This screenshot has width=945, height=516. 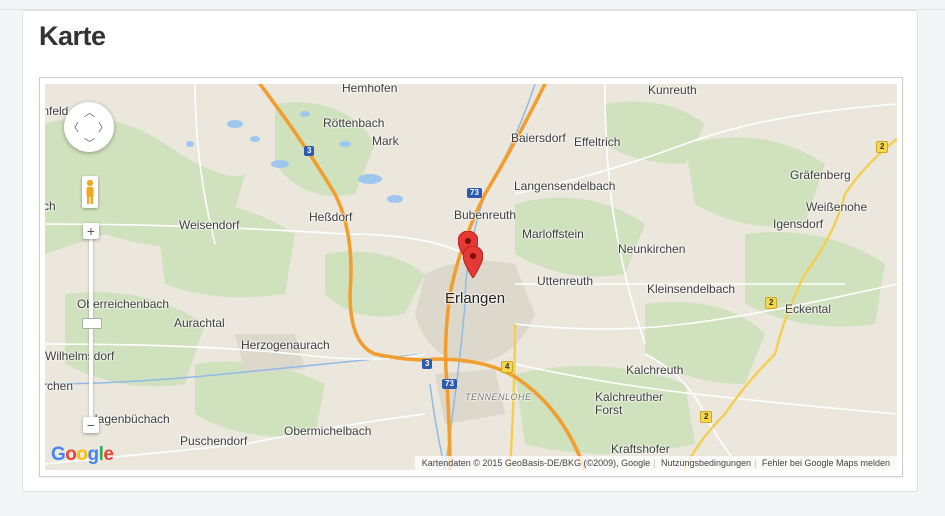 I want to click on place-label: Weisendorf, so click(x=209, y=225).